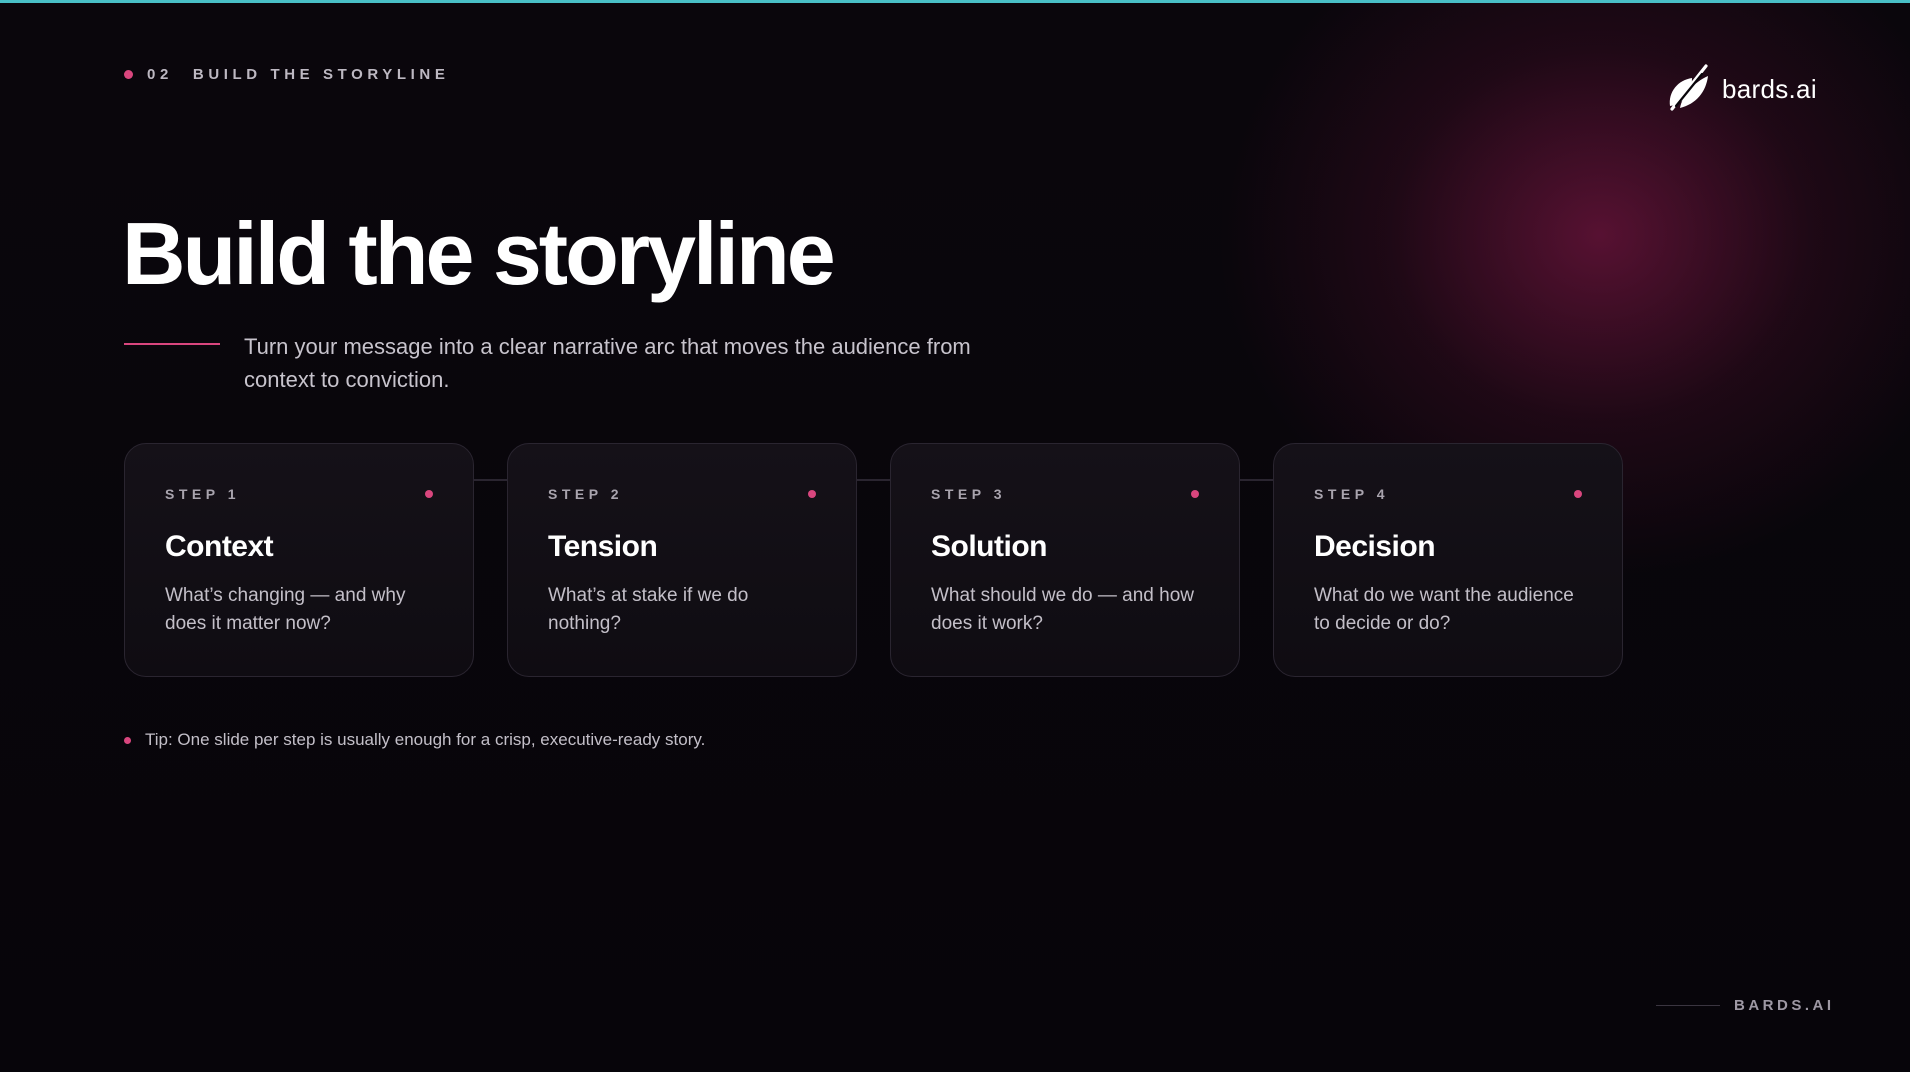 This screenshot has width=1910, height=1072. I want to click on step-label: STEP 1, so click(202, 494).